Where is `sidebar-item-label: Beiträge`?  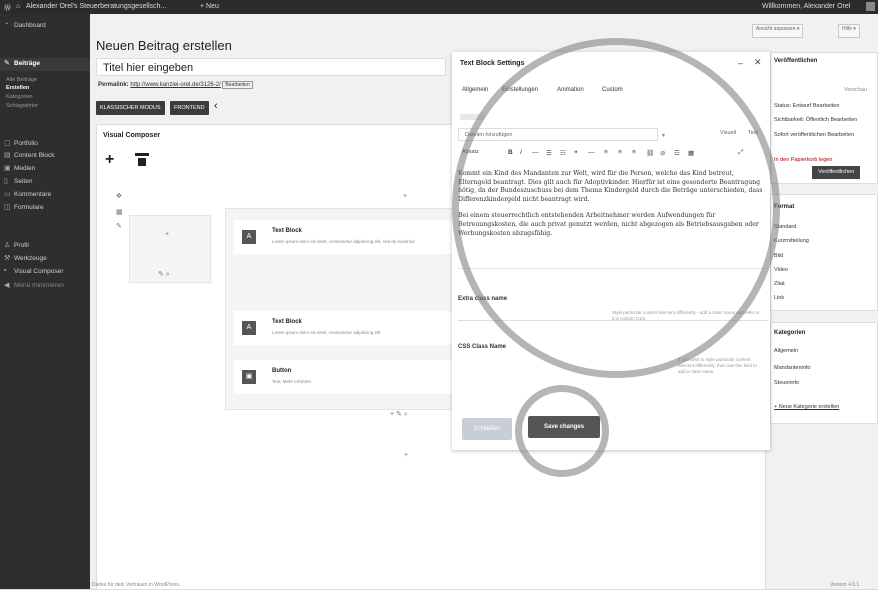
sidebar-item-label: Beiträge is located at coordinates (27, 63).